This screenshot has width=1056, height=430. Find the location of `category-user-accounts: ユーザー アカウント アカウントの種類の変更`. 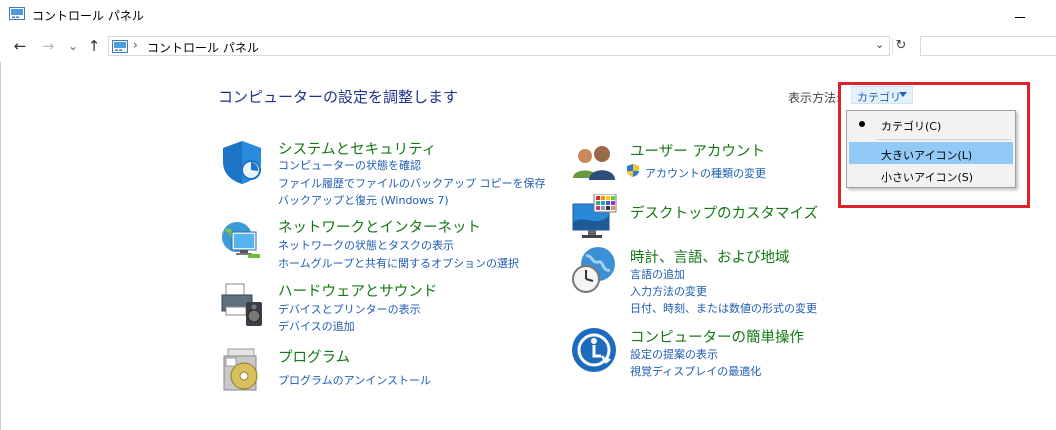

category-user-accounts: ユーザー アカウント アカウントの種類の変更 is located at coordinates (700, 162).